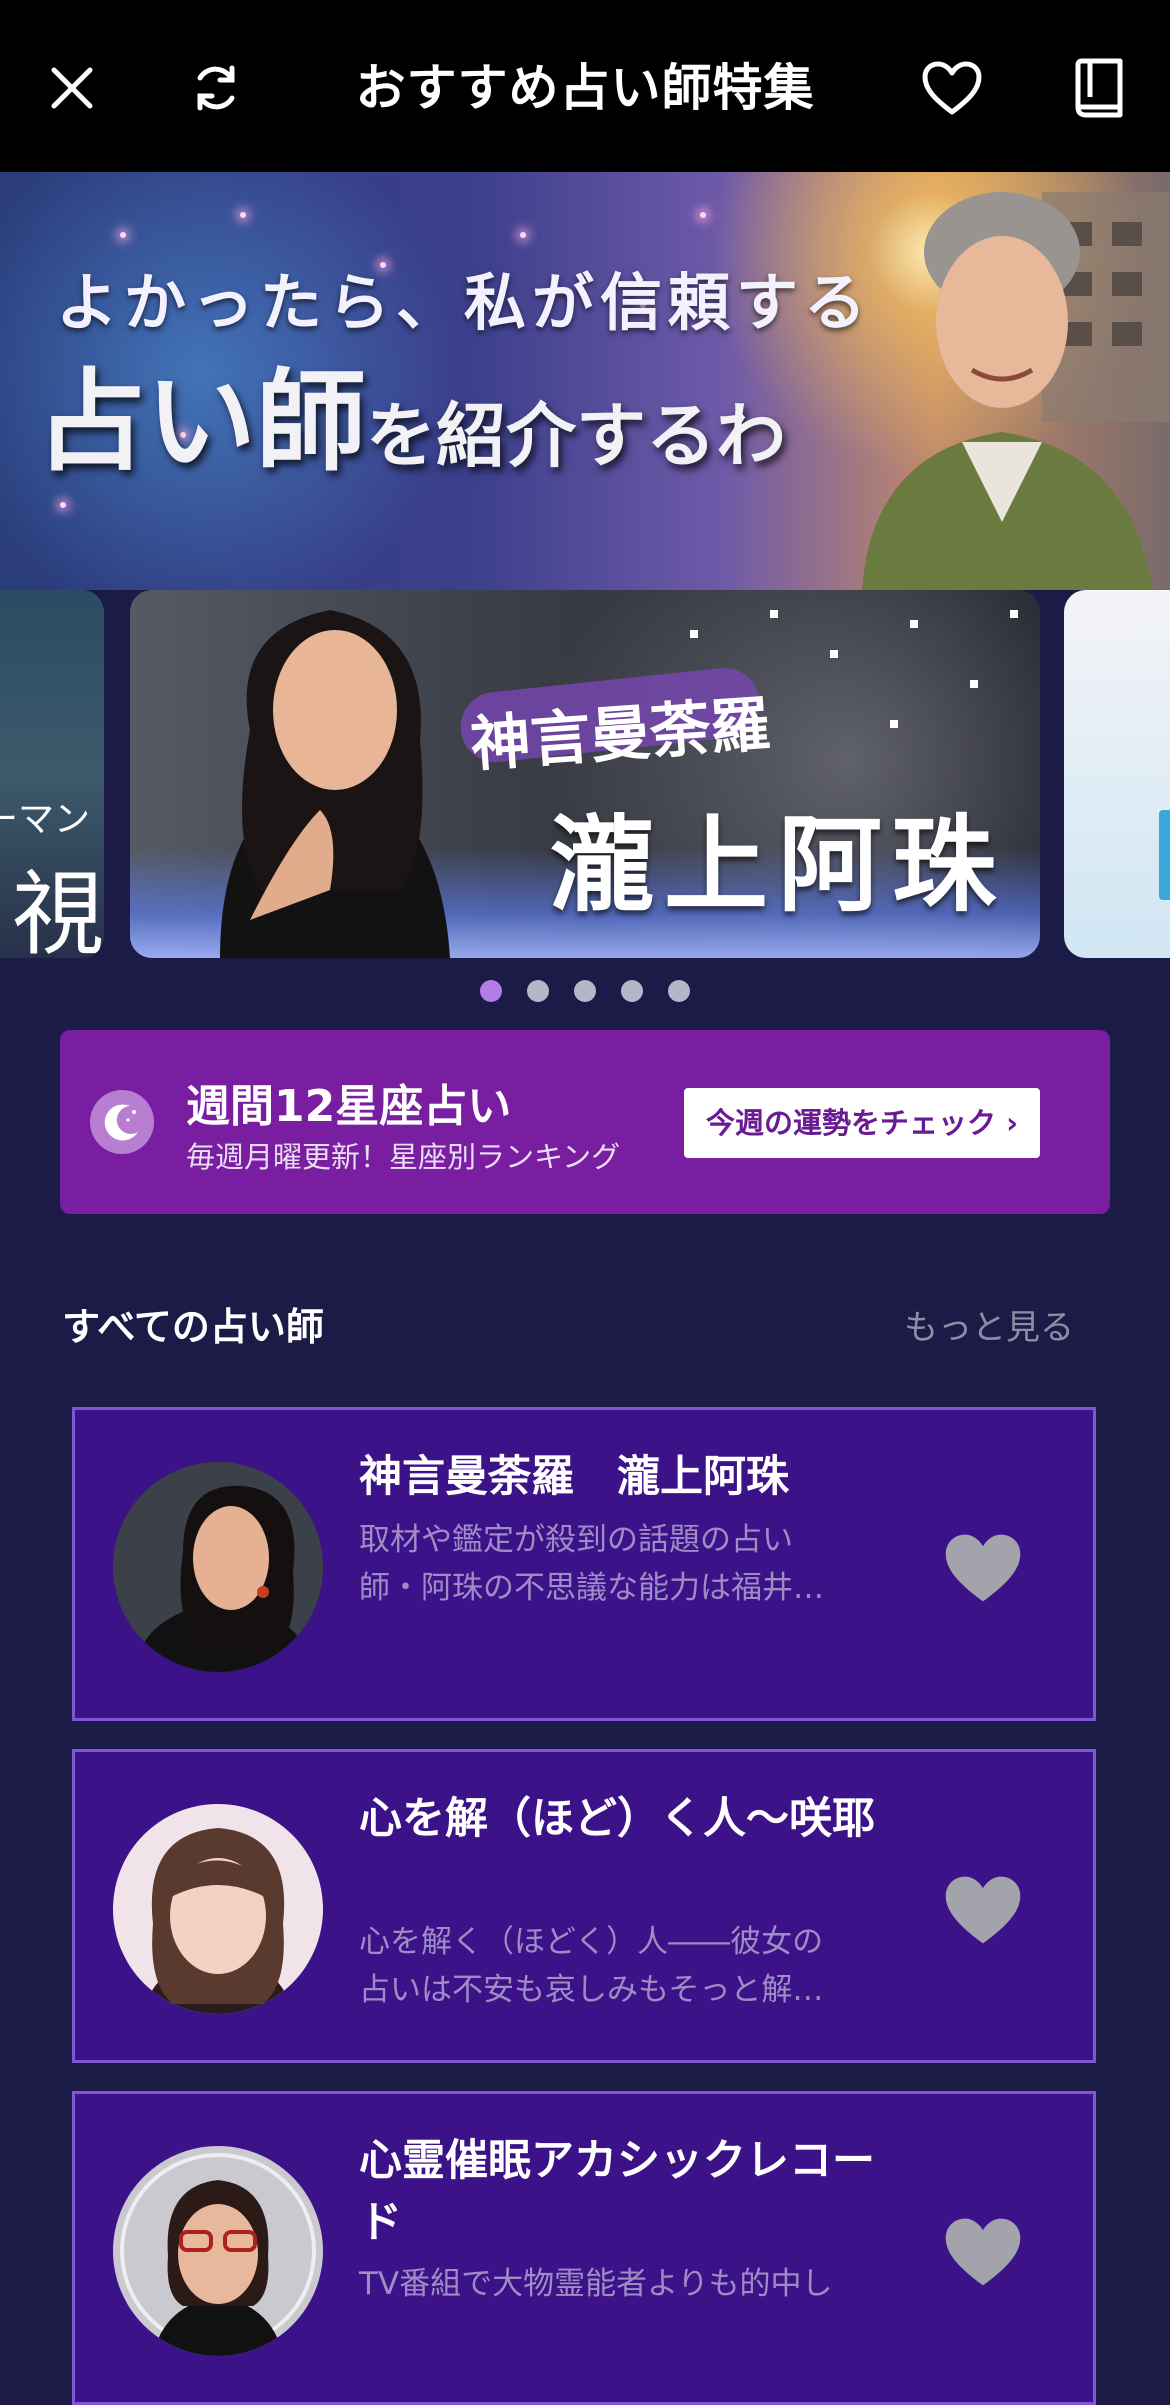 Image resolution: width=1170 pixels, height=2405 pixels. What do you see at coordinates (57, 909) in the screenshot?
I see `slide-title: 視` at bounding box center [57, 909].